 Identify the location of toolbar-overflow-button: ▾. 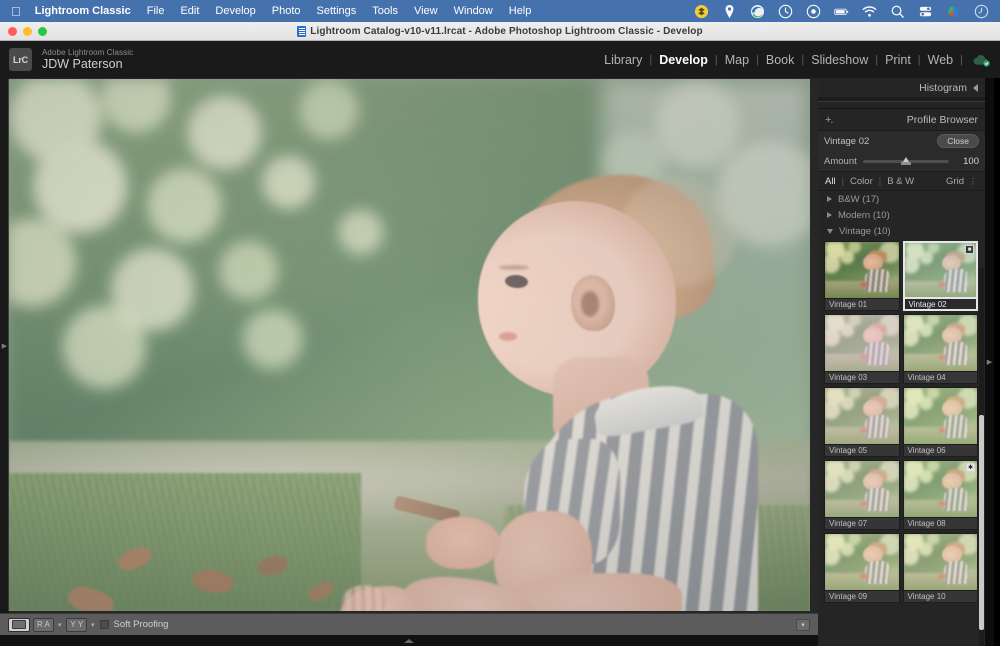
(803, 624).